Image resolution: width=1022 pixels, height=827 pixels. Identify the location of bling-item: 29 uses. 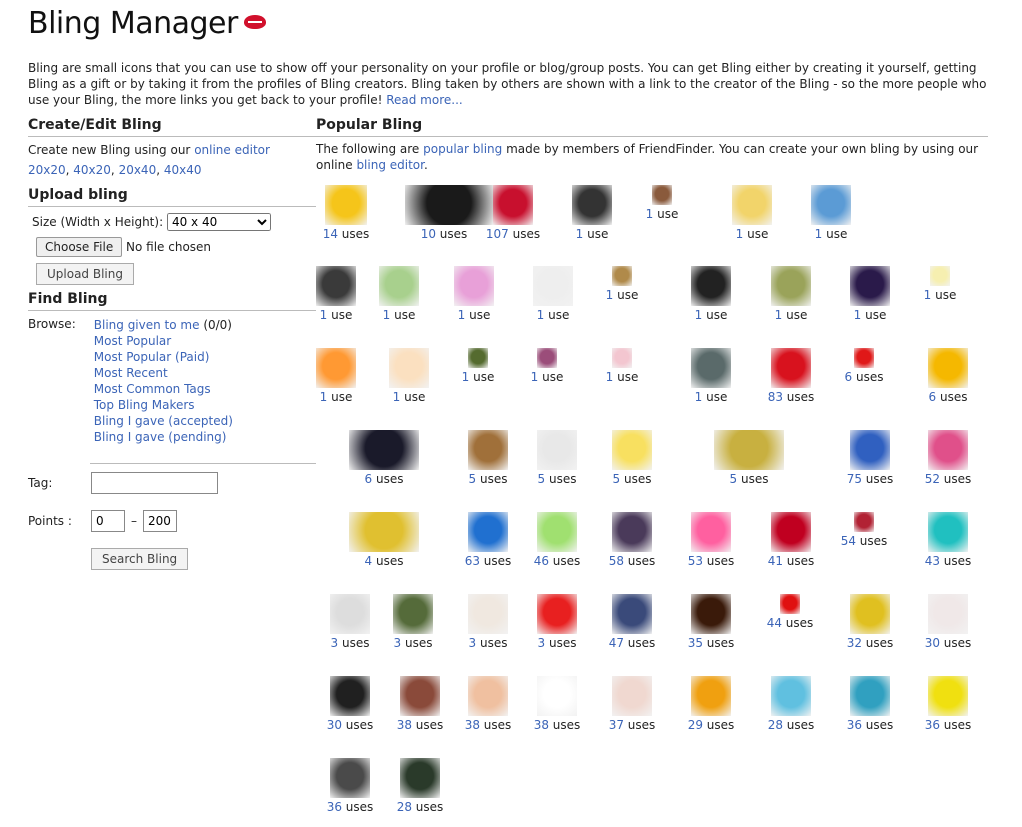
(711, 704).